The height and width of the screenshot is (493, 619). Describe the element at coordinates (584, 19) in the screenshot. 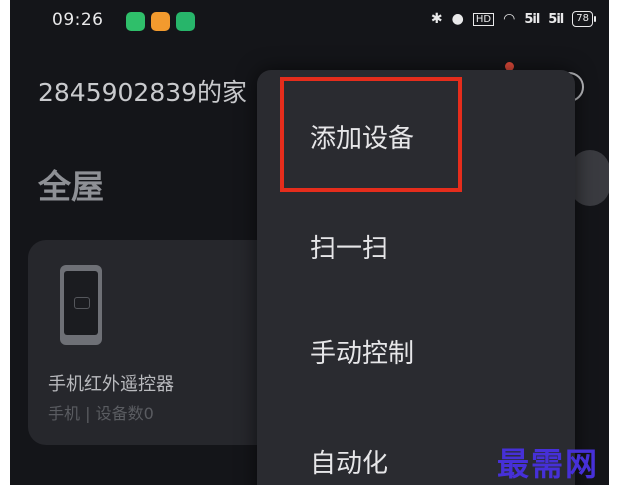

I see `battery-icon: 78` at that location.